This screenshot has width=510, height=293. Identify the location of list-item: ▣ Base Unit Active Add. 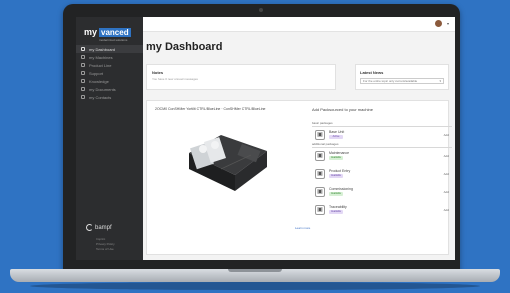
(383, 136).